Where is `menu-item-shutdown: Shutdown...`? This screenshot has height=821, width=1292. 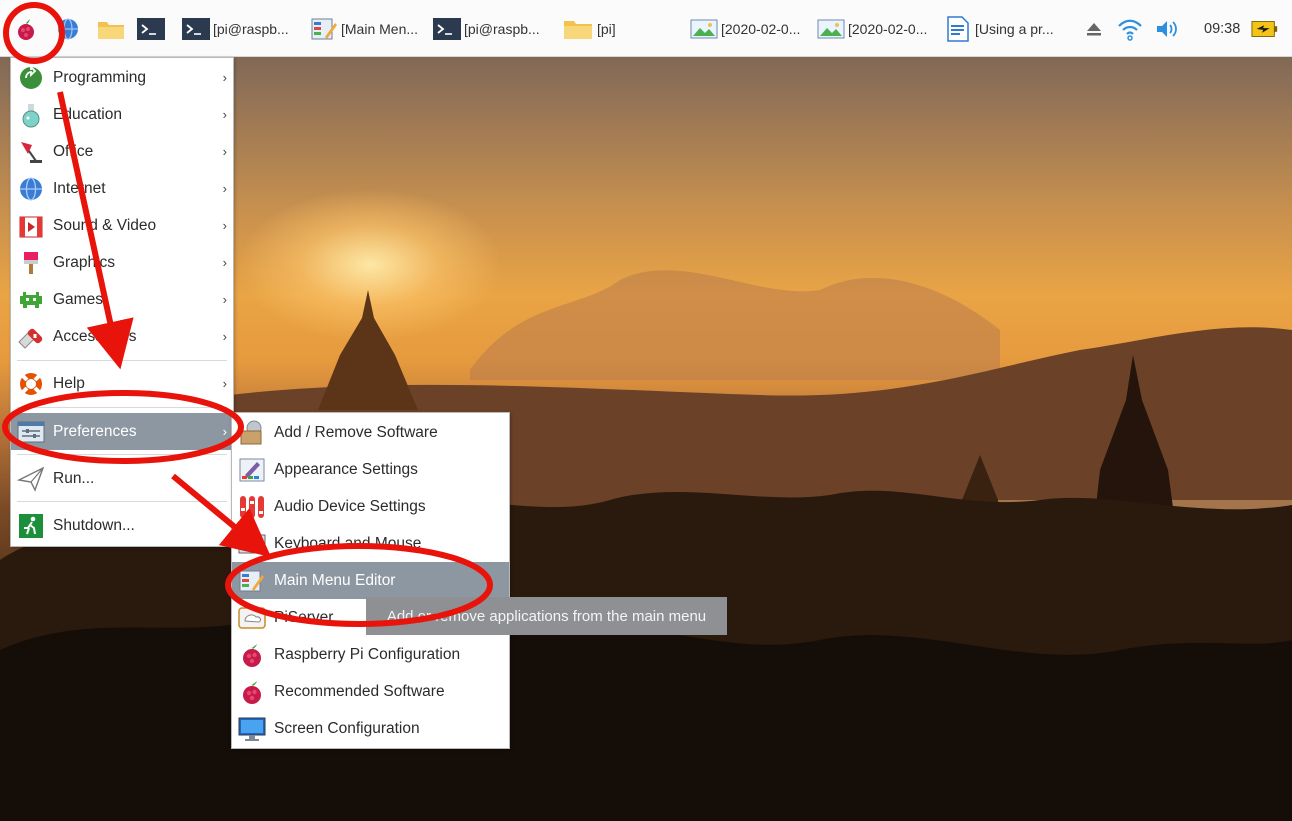
menu-item-shutdown: Shutdown... is located at coordinates (122, 525).